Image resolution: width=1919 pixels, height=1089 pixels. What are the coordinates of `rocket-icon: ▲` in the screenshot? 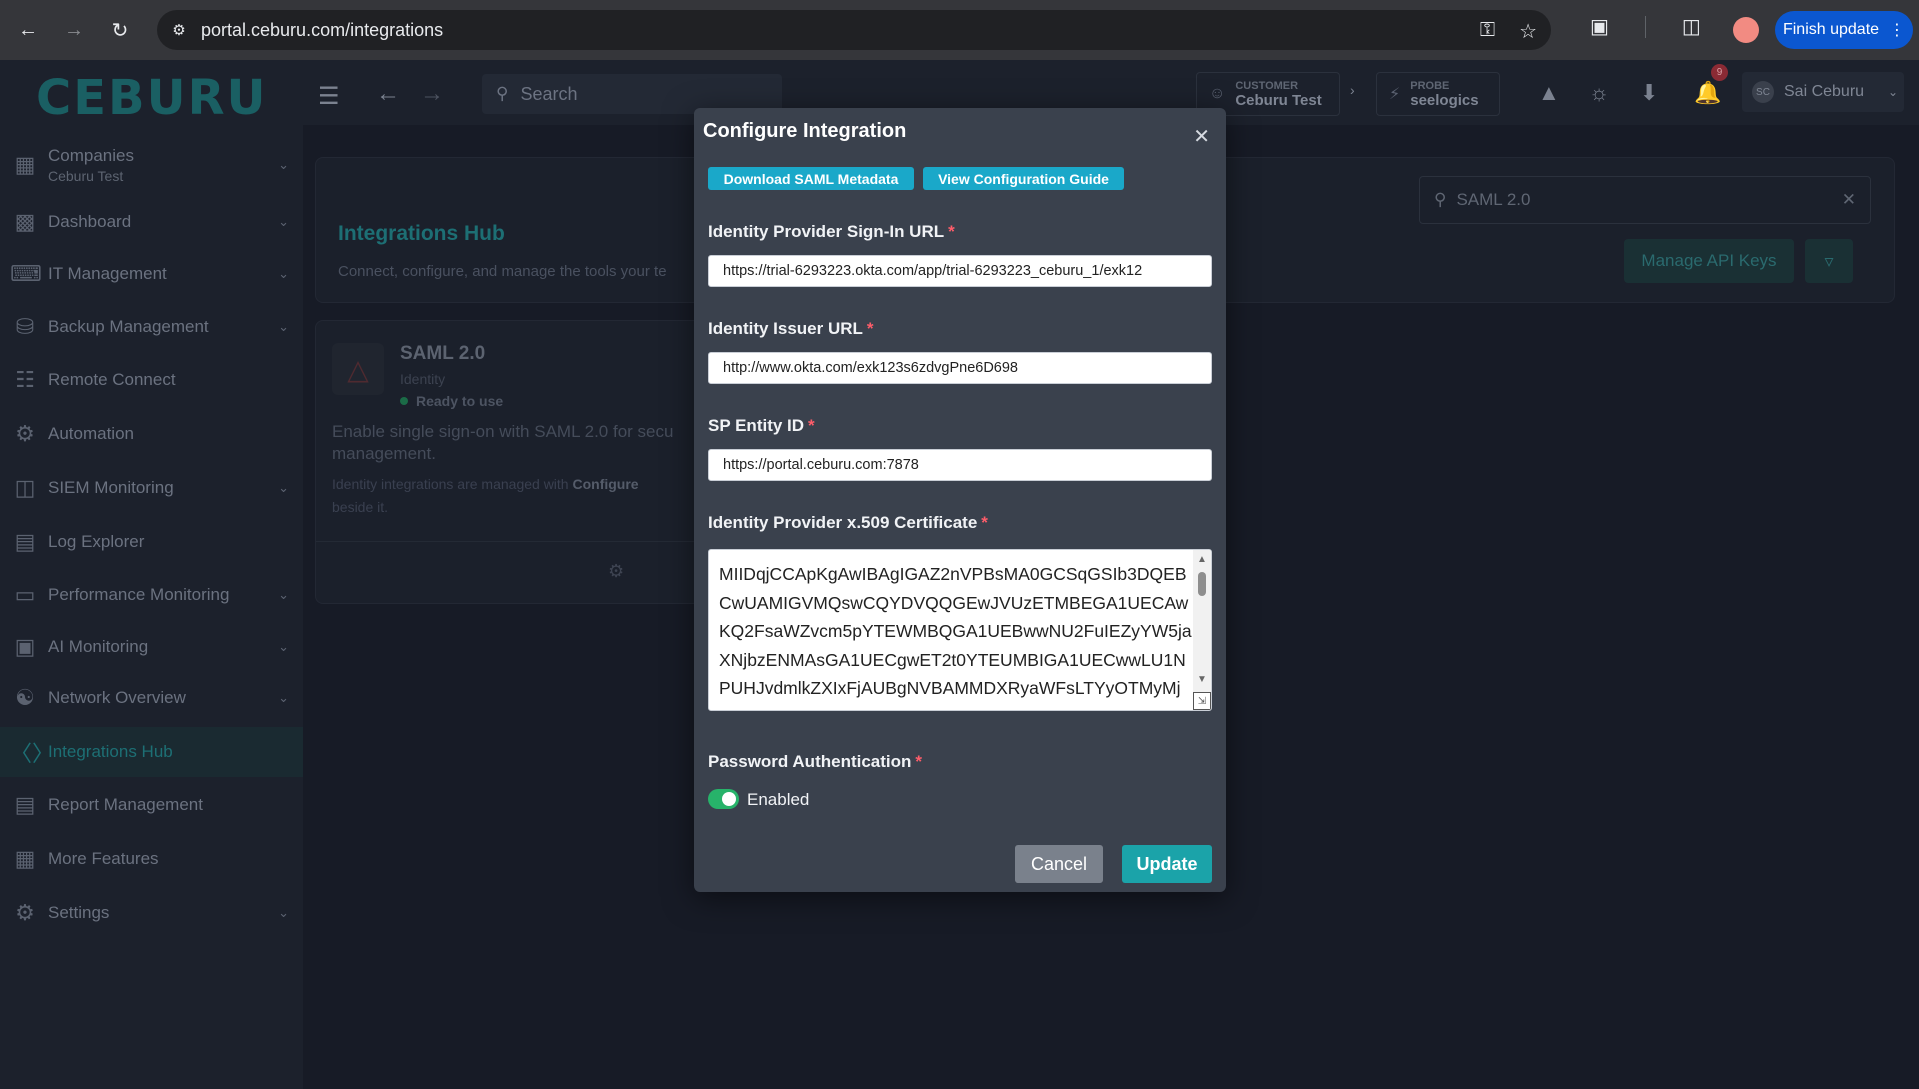 It's located at (1549, 93).